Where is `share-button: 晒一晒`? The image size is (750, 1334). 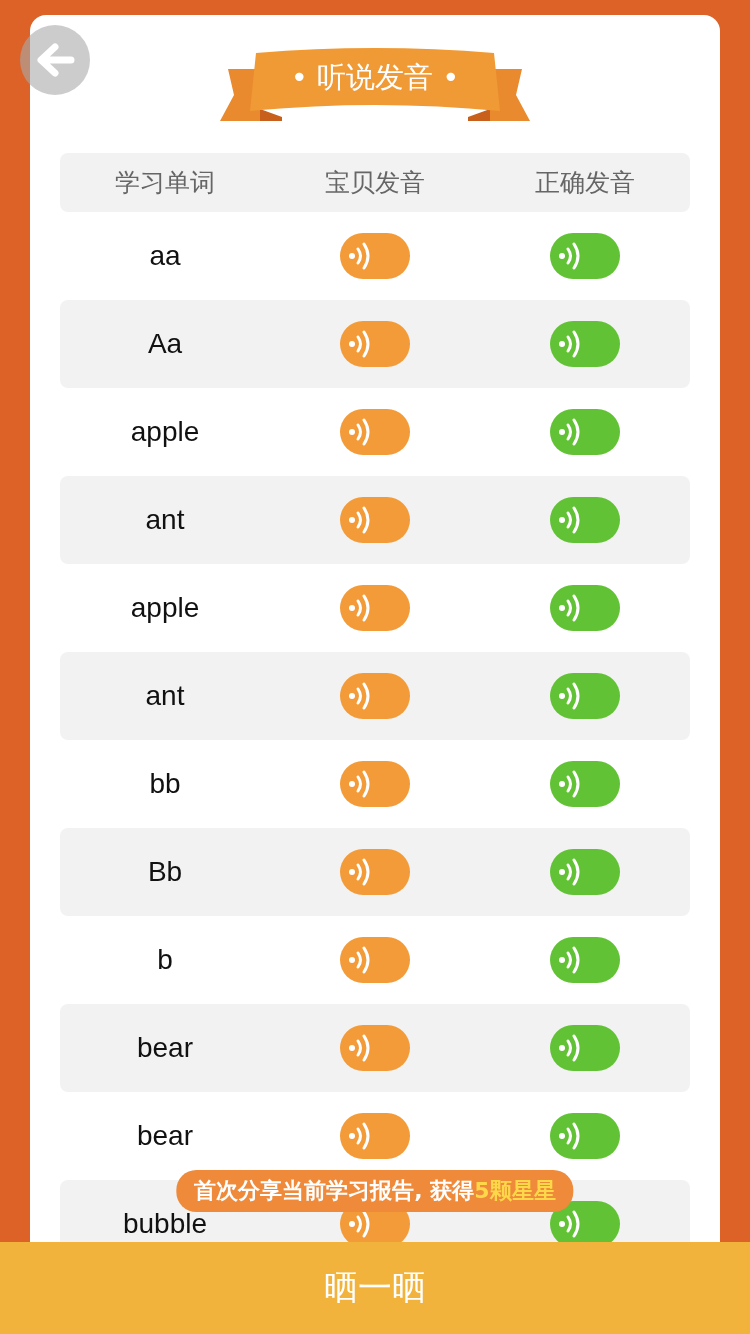
share-button: 晒一晒 is located at coordinates (375, 1288).